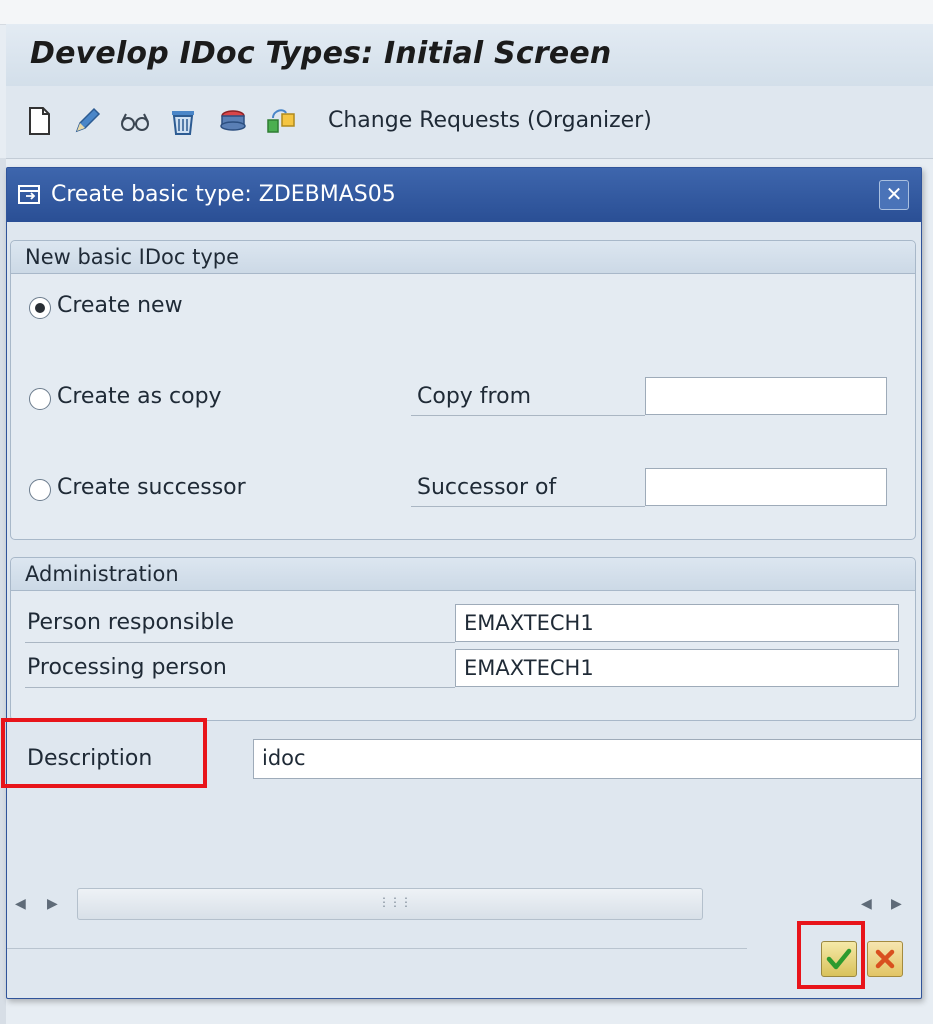 The image size is (933, 1024). Describe the element at coordinates (395, 902) in the screenshot. I see `grip-icon: ⋮⋮⋮` at that location.